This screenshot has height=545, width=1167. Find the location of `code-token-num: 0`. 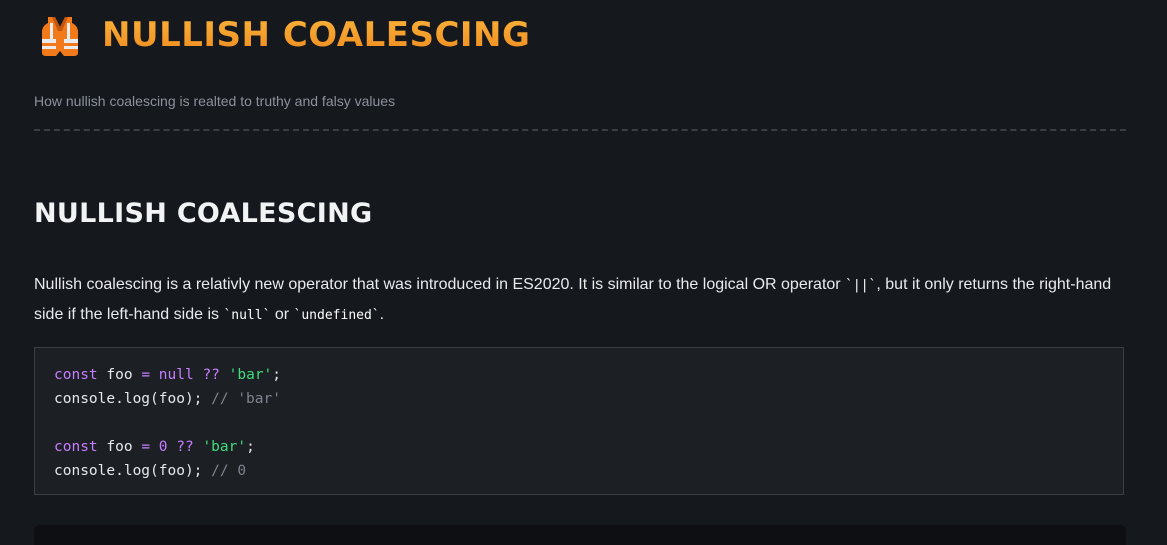

code-token-num: 0 is located at coordinates (163, 447).